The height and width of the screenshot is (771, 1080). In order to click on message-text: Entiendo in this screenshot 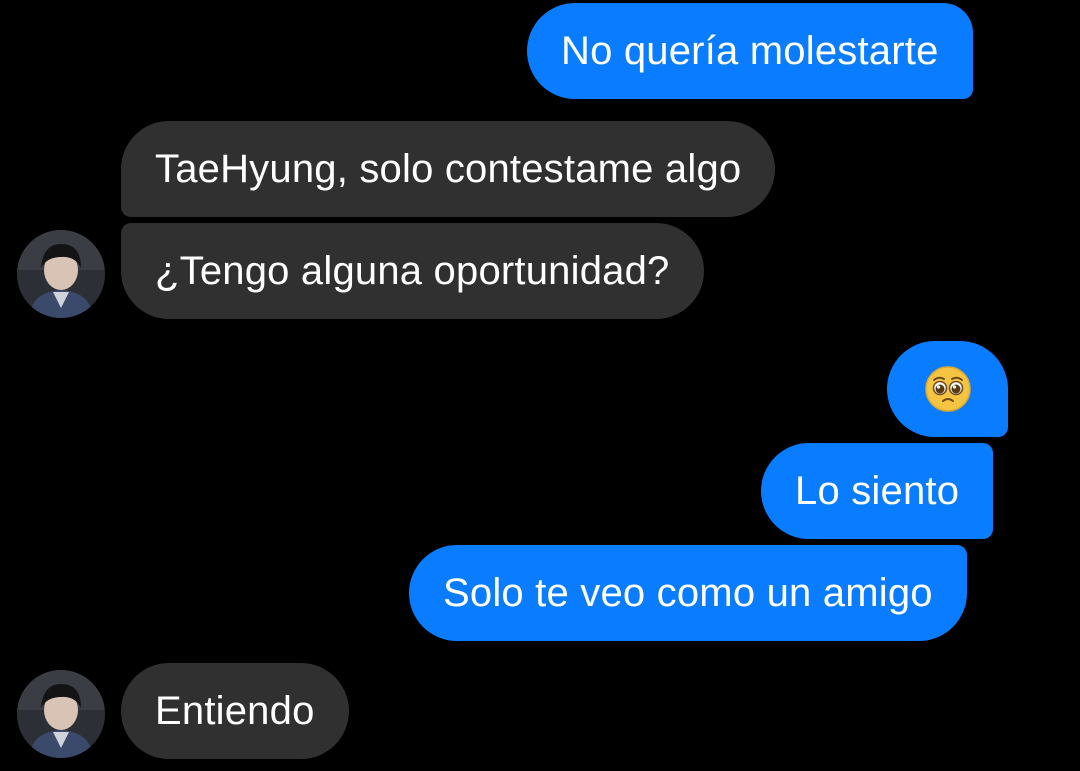, I will do `click(235, 710)`.